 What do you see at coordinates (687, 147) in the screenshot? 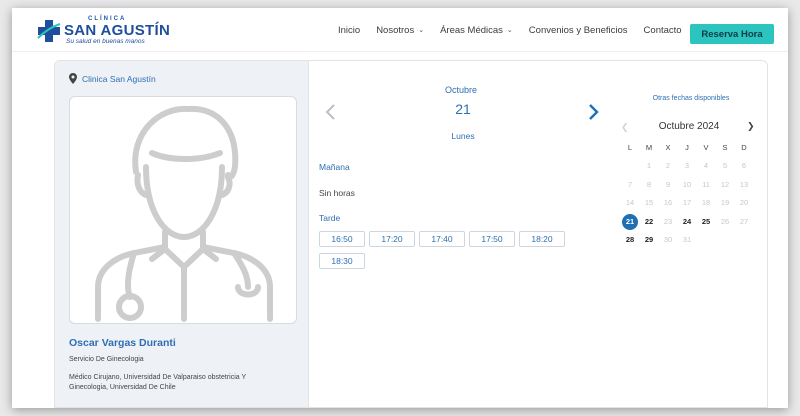
I see `weekday-header: J` at bounding box center [687, 147].